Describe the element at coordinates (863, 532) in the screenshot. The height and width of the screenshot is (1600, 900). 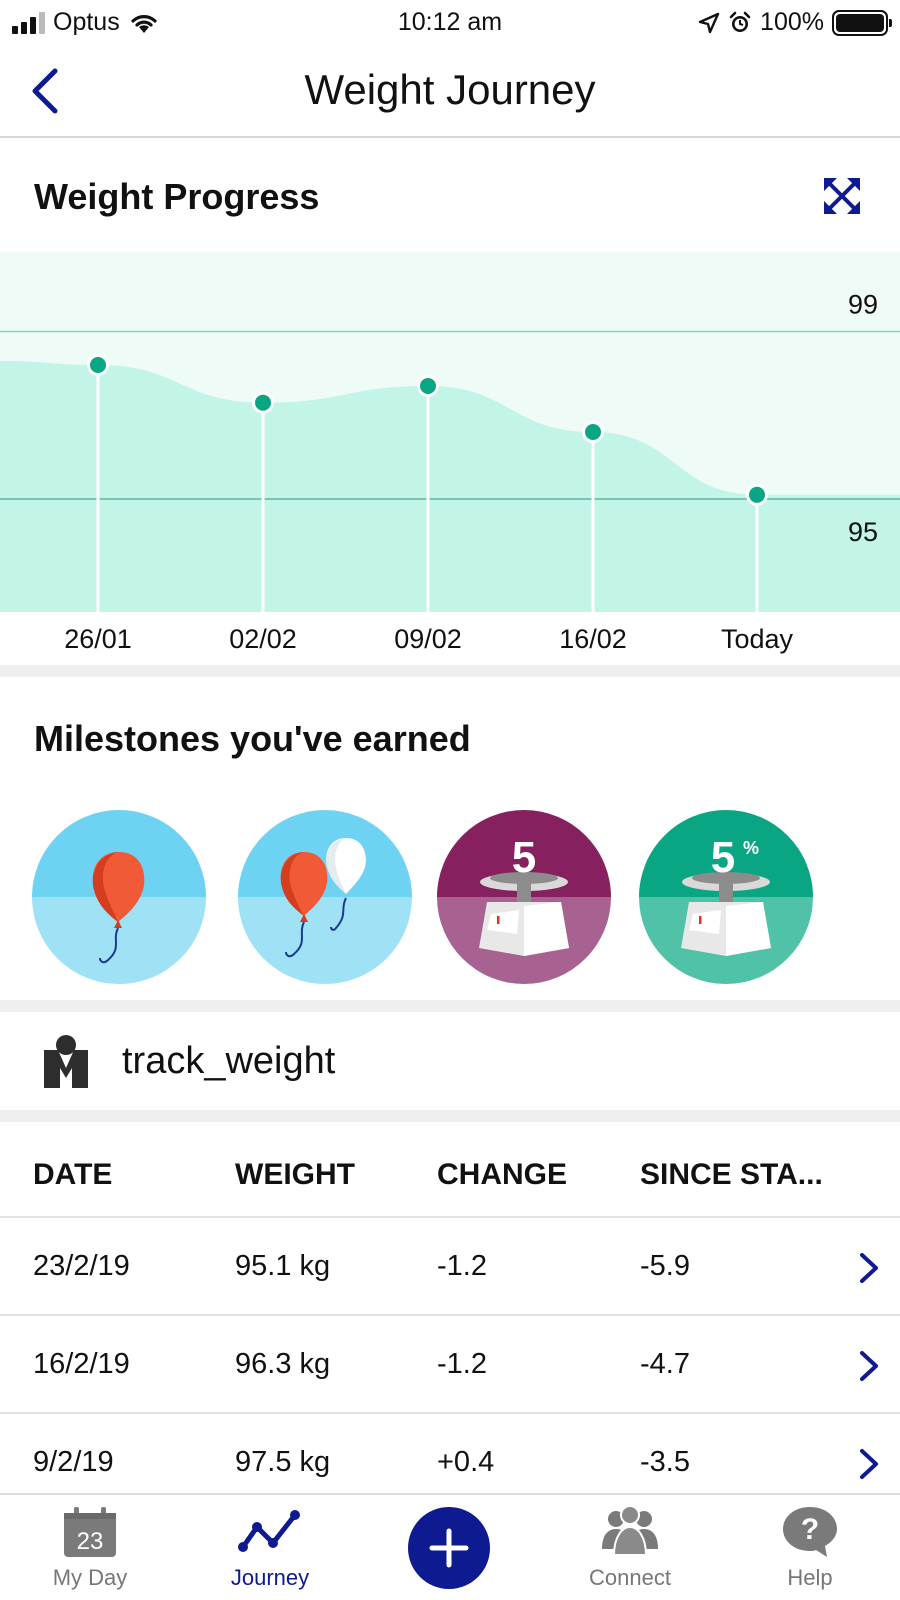
I see `reference-label: 95` at that location.